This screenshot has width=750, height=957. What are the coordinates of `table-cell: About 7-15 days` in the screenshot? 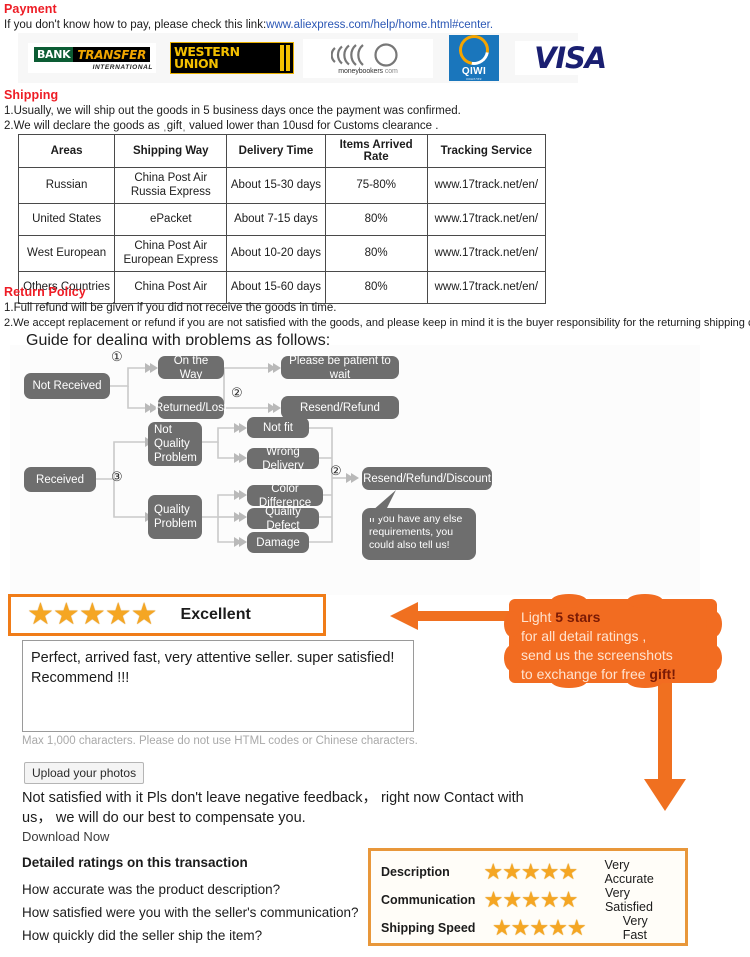 It's located at (276, 219).